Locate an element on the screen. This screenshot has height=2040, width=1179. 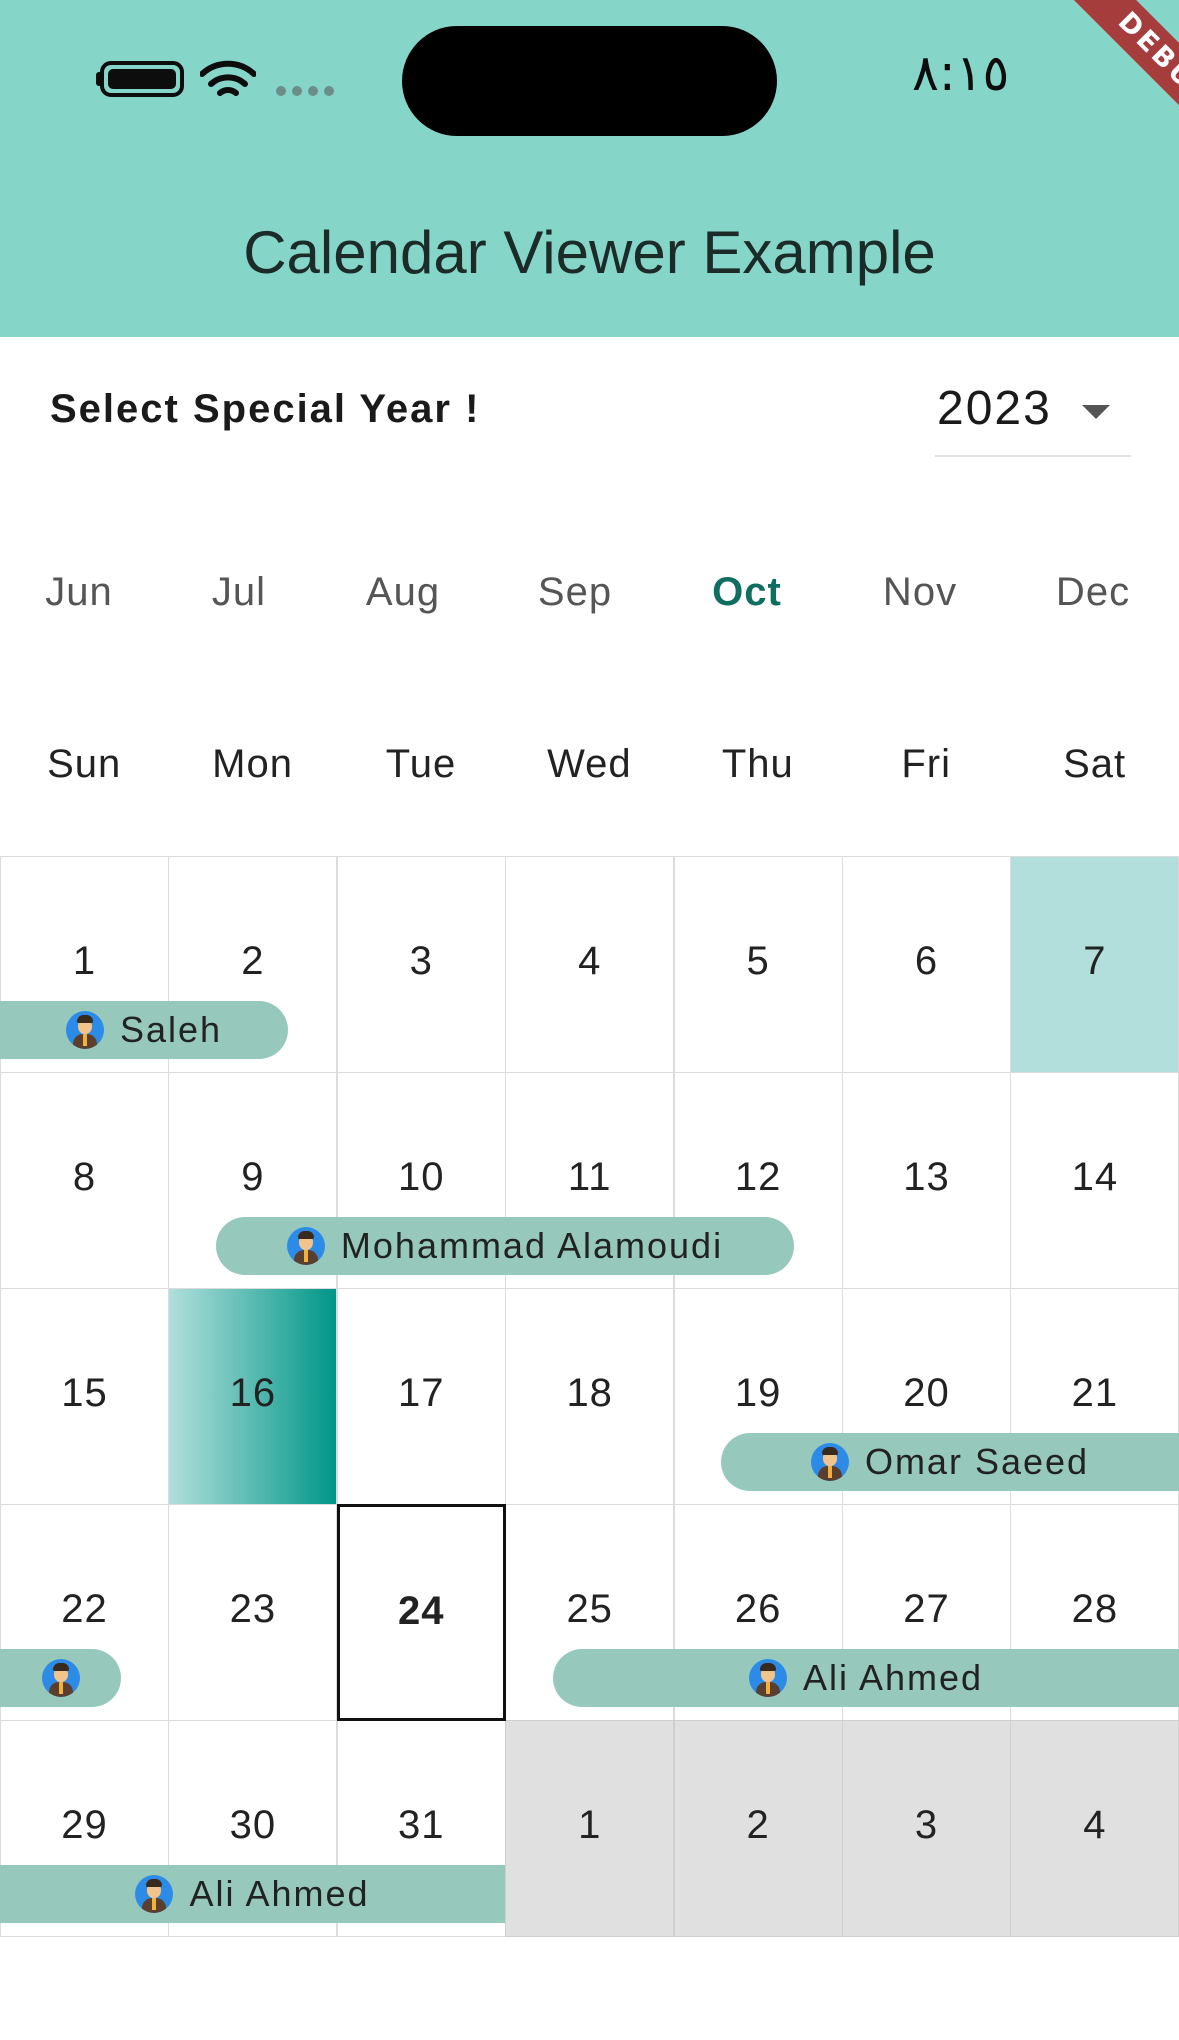
event-chip is located at coordinates (60, 1678).